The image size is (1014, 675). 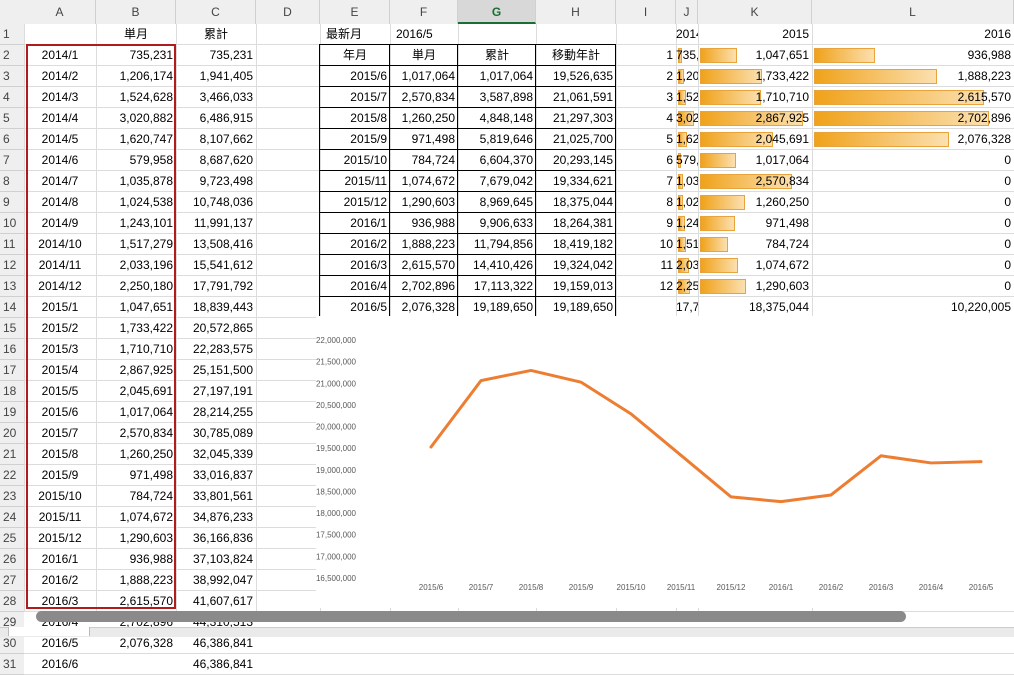 What do you see at coordinates (12, 580) in the screenshot?
I see `row-header: 27` at bounding box center [12, 580].